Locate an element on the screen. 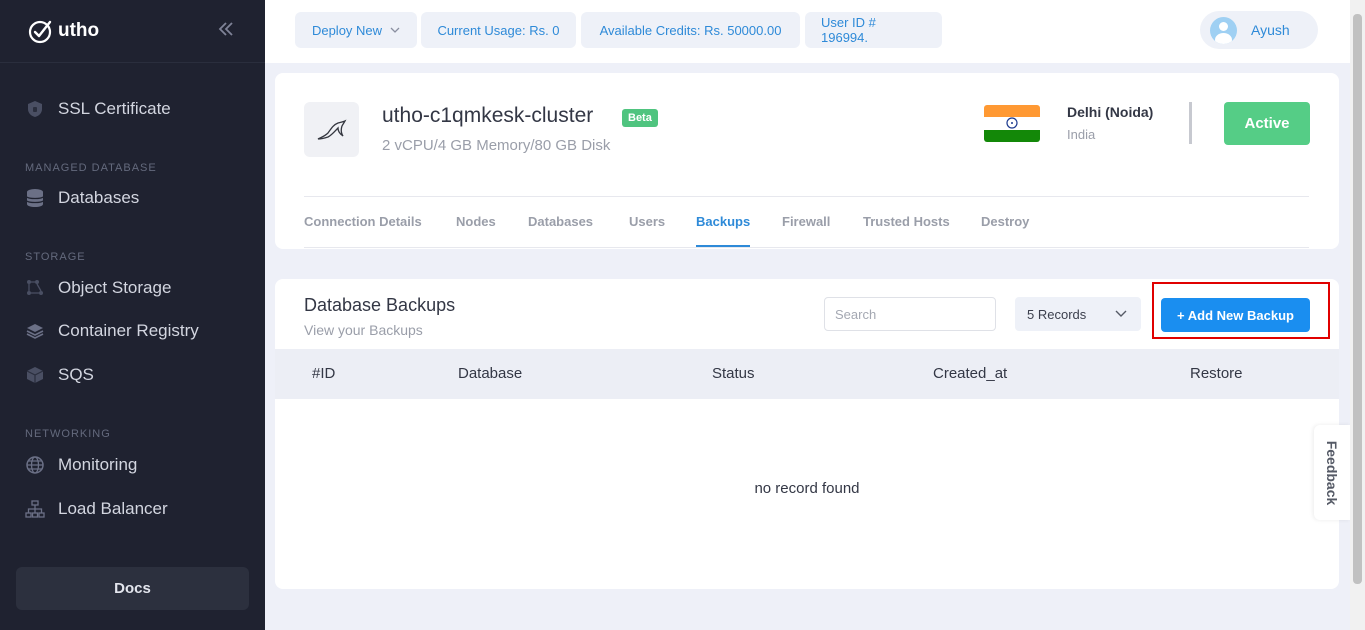  section-label-managed-database: MANAGED DATABASE is located at coordinates (91, 168).